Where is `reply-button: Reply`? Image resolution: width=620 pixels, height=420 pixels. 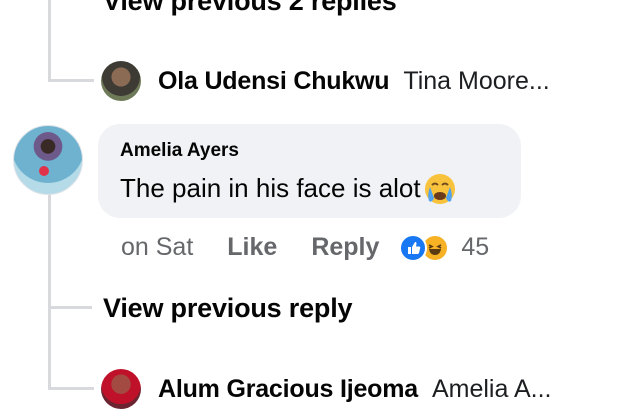 reply-button: Reply is located at coordinates (345, 247).